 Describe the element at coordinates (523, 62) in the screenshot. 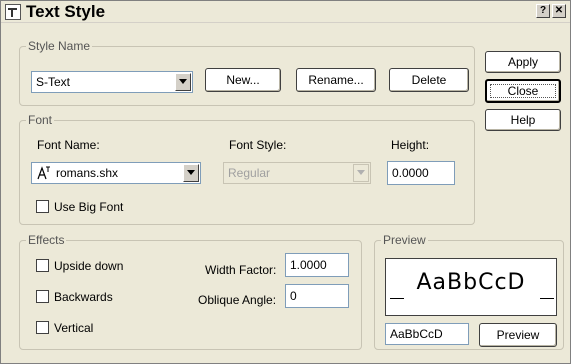

I see `apply-button: Apply` at that location.